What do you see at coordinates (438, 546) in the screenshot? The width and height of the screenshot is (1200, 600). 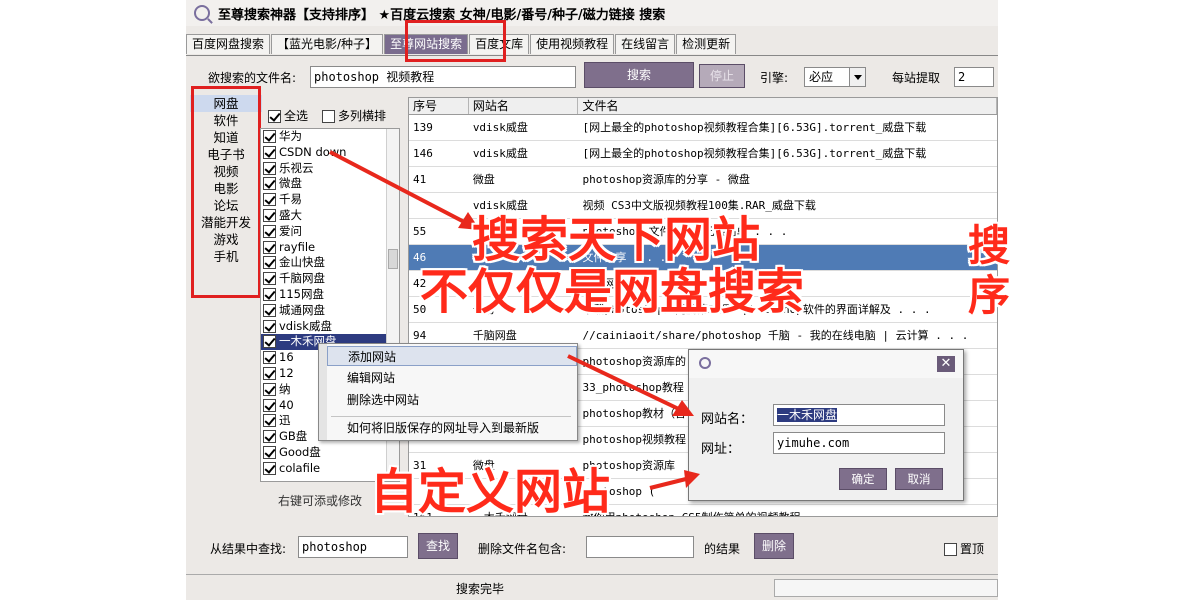 I see `find-button: 查找` at bounding box center [438, 546].